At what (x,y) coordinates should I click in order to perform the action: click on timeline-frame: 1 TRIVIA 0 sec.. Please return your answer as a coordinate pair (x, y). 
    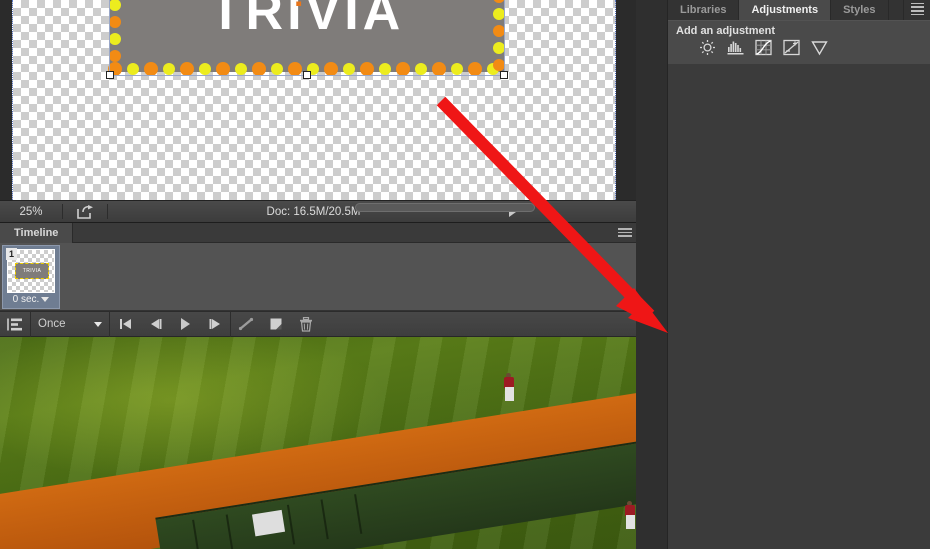
    Looking at the image, I should click on (31, 277).